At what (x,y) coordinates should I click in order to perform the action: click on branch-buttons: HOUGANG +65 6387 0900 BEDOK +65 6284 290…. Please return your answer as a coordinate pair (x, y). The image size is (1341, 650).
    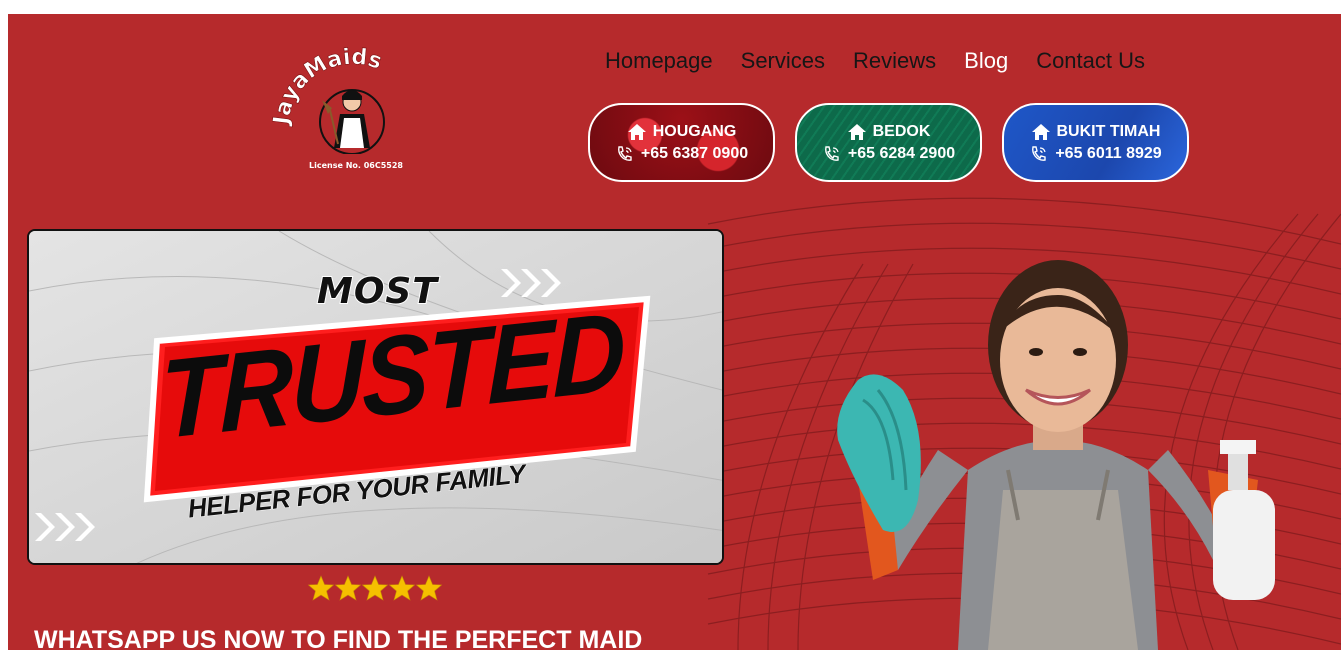
    Looking at the image, I should click on (888, 142).